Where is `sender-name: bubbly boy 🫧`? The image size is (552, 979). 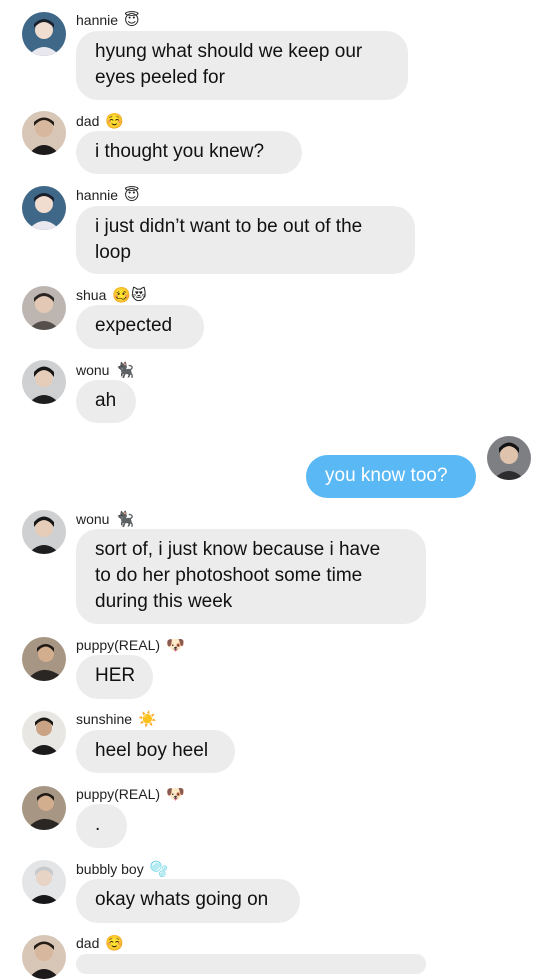 sender-name: bubbly boy 🫧 is located at coordinates (122, 869).